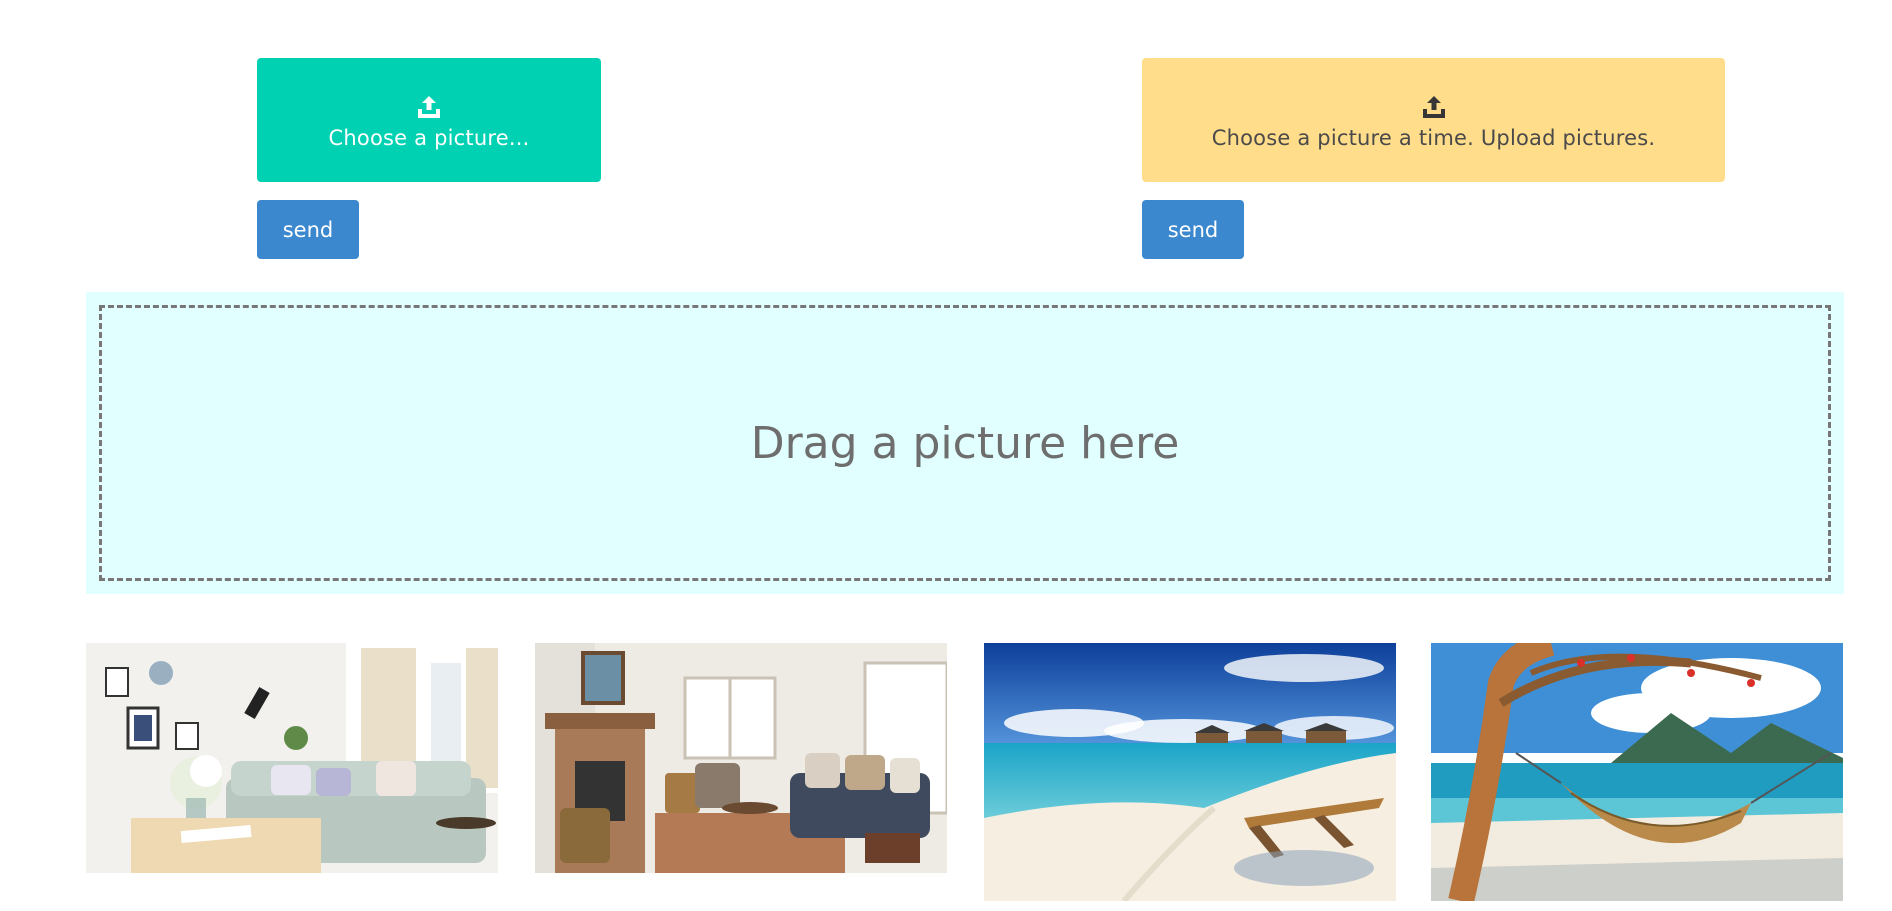 The image size is (1892, 911). What do you see at coordinates (292, 758) in the screenshot?
I see `gallery-image-living-room-white` at bounding box center [292, 758].